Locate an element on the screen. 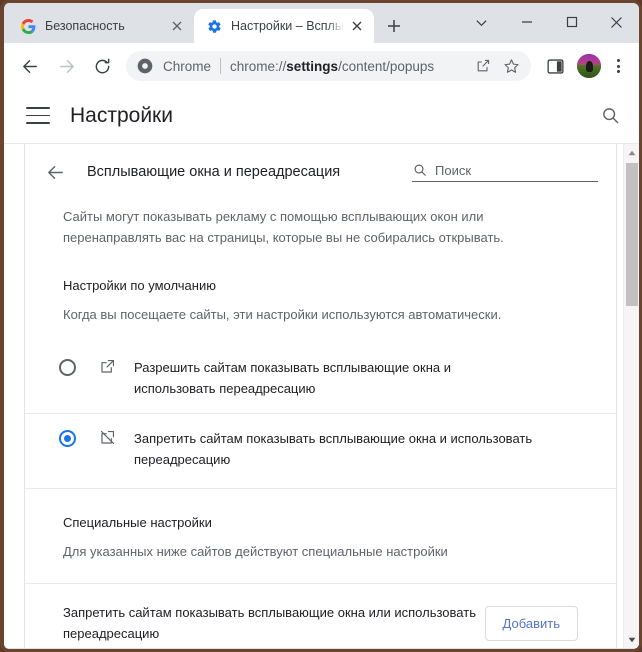 The width and height of the screenshot is (642, 652). custom-section-title: Специальные настройки is located at coordinates (137, 522).